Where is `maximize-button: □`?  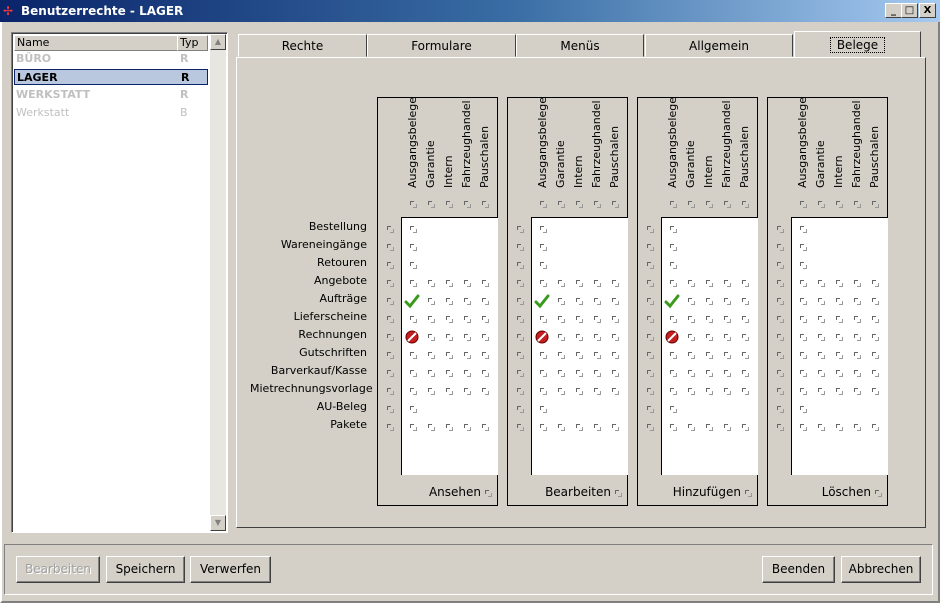
maximize-button: □ is located at coordinates (909, 10).